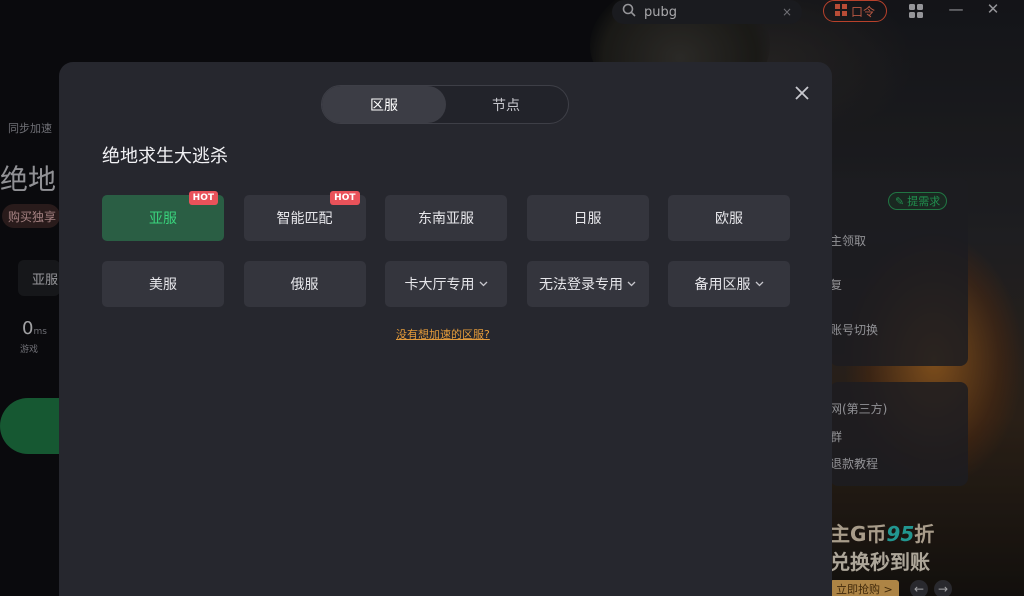  What do you see at coordinates (802, 93) in the screenshot?
I see `close-icon` at bounding box center [802, 93].